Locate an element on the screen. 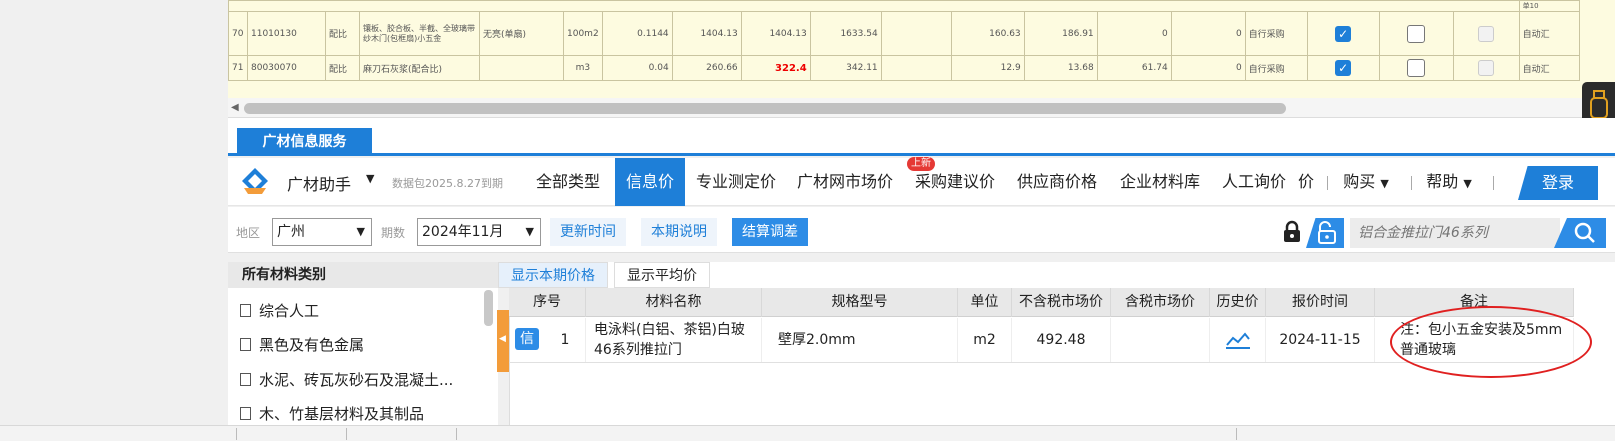 Image resolution: width=1615 pixels, height=441 pixels. result-spec: 壁厚2.0mm is located at coordinates (860, 340).